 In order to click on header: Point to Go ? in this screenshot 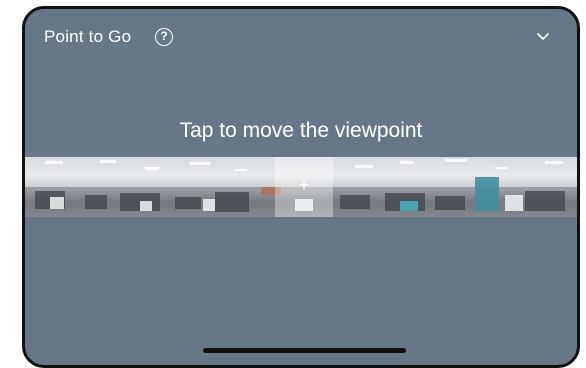, I will do `click(301, 38)`.